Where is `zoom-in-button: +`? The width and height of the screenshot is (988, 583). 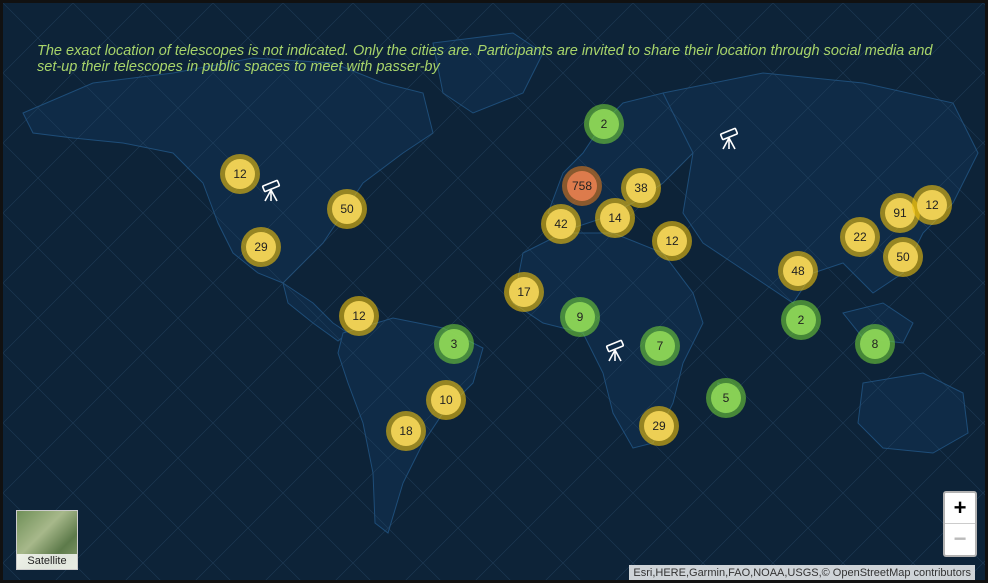
zoom-in-button: + is located at coordinates (960, 508).